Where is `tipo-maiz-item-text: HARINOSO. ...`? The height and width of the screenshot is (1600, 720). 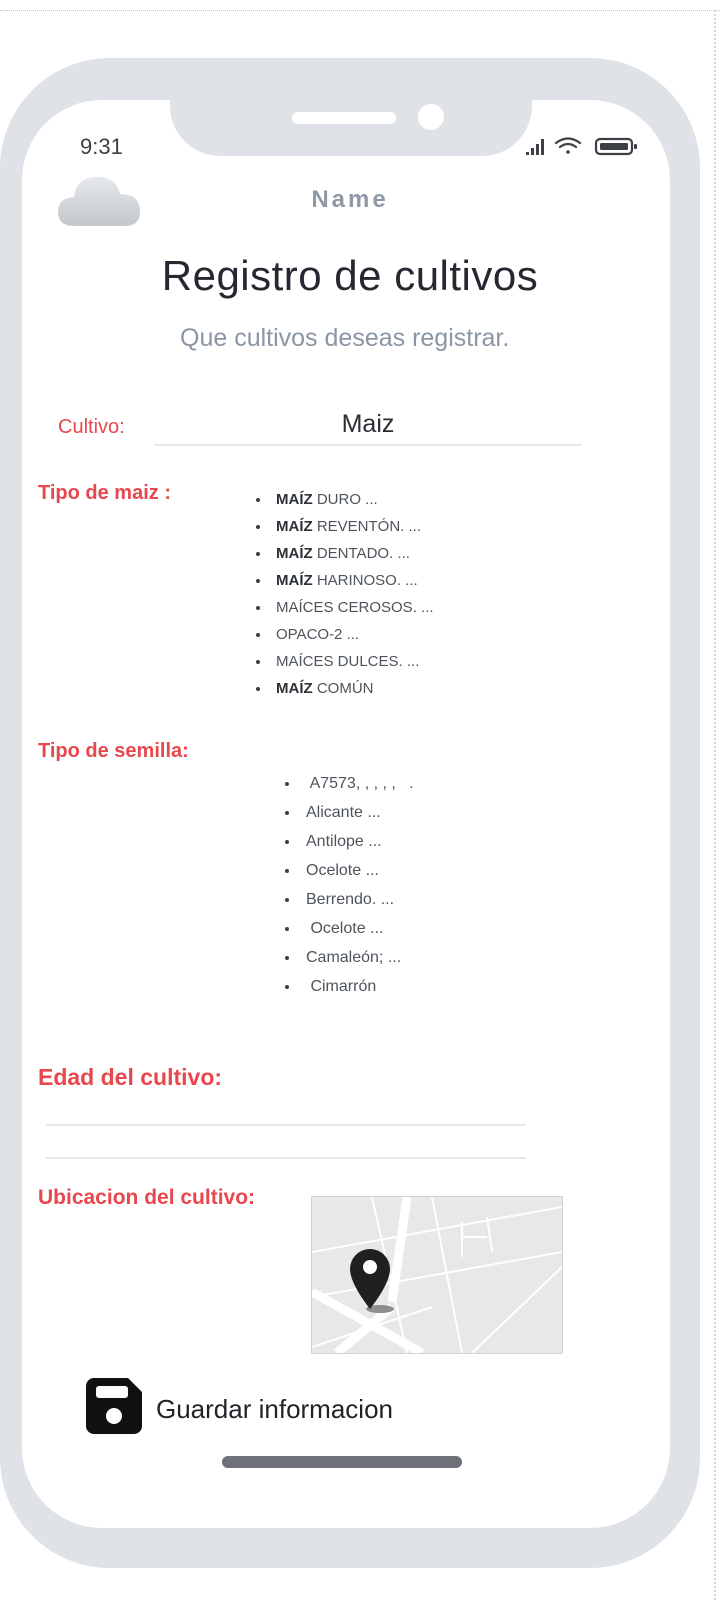 tipo-maiz-item-text: HARINOSO. ... is located at coordinates (365, 580).